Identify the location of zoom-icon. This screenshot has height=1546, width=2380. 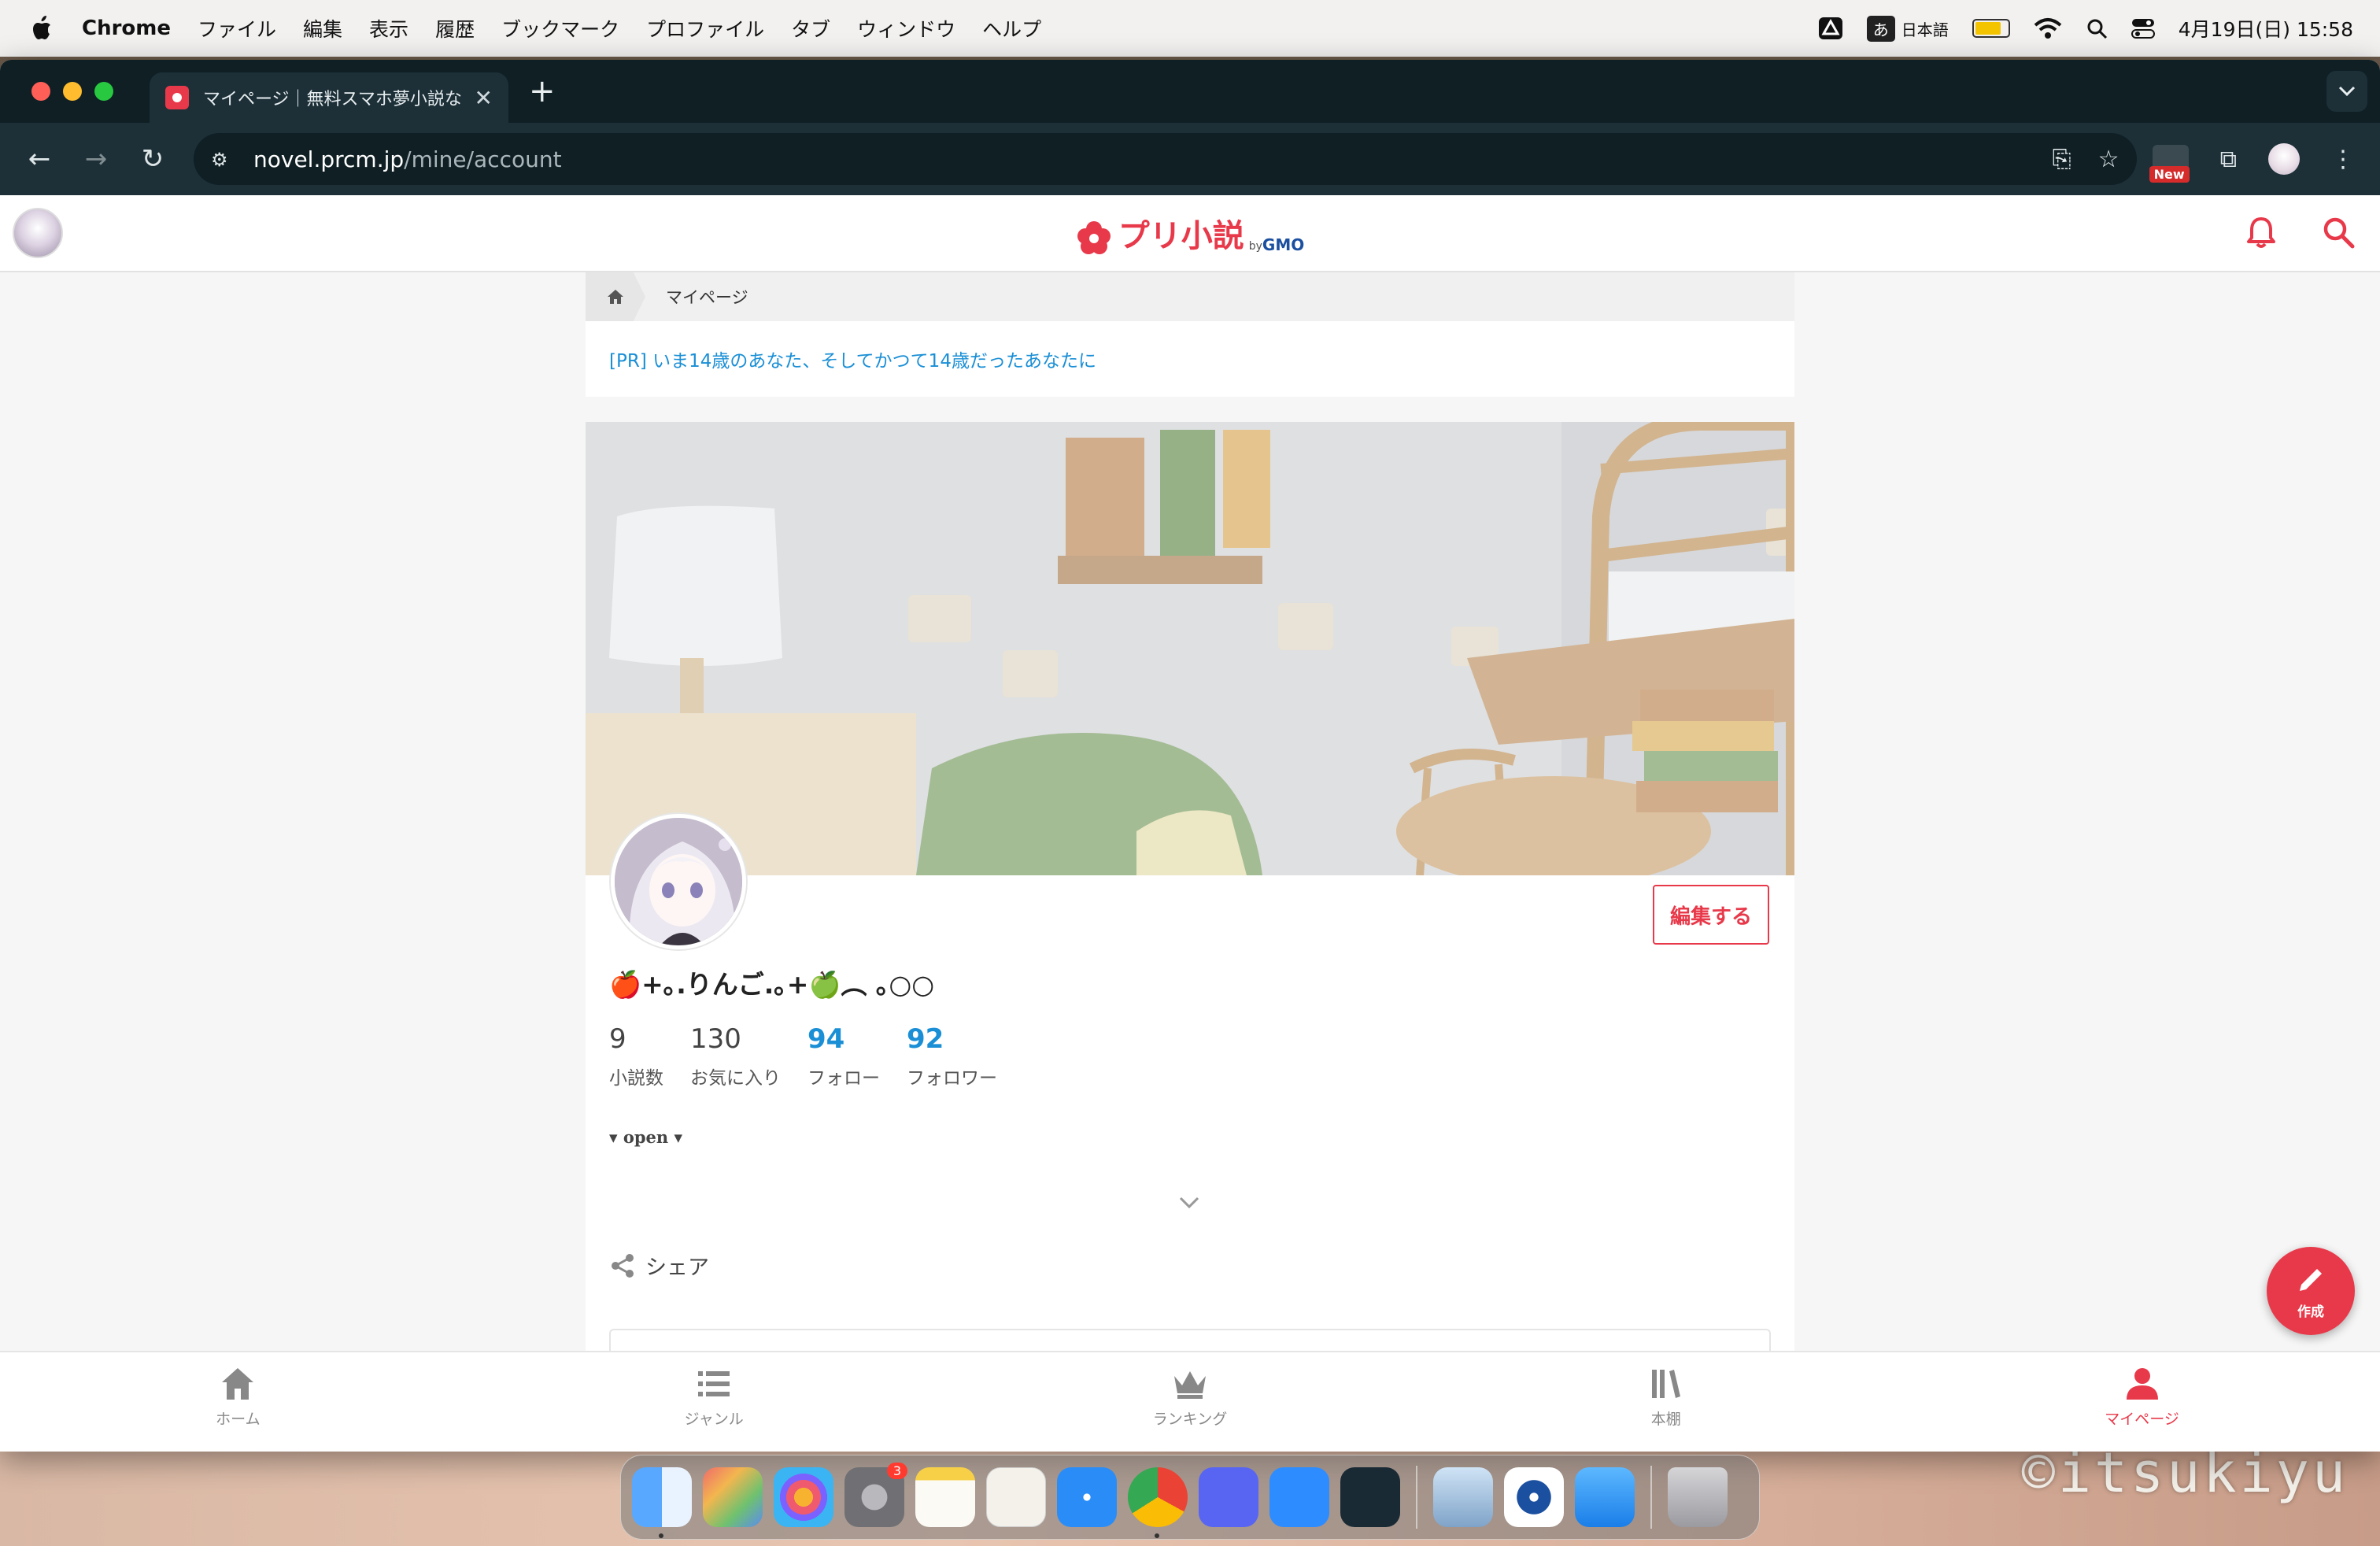
(1299, 1497).